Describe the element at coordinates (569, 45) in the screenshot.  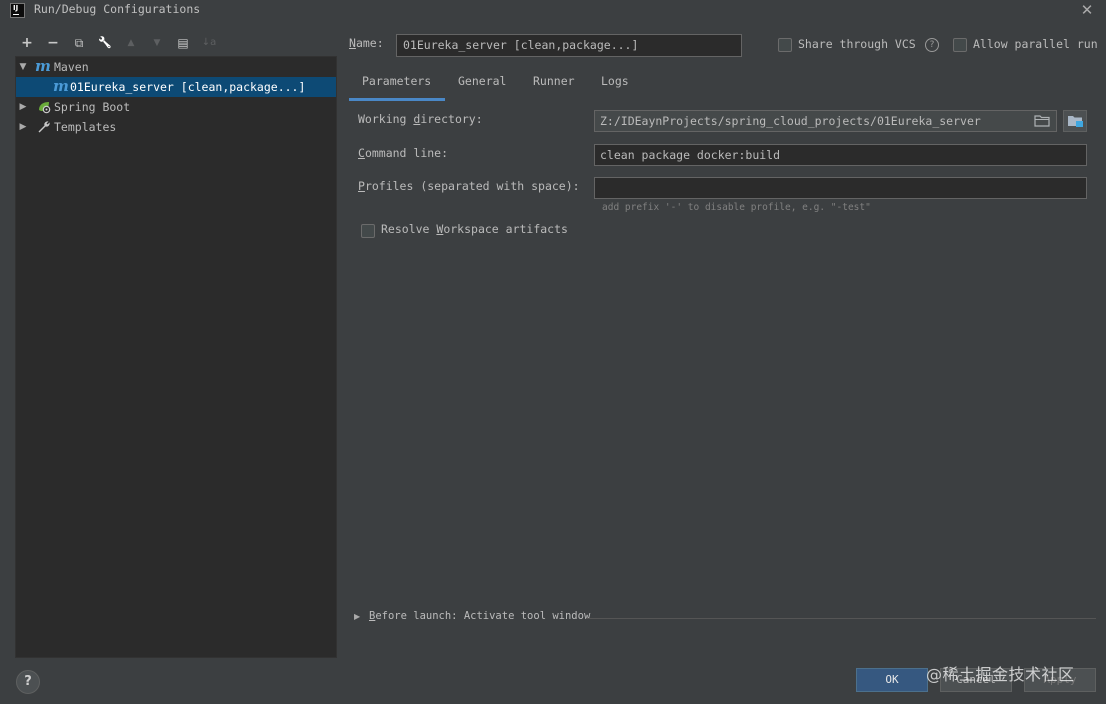
I see `name-input: 01Eureka_server [clean,package...]` at that location.